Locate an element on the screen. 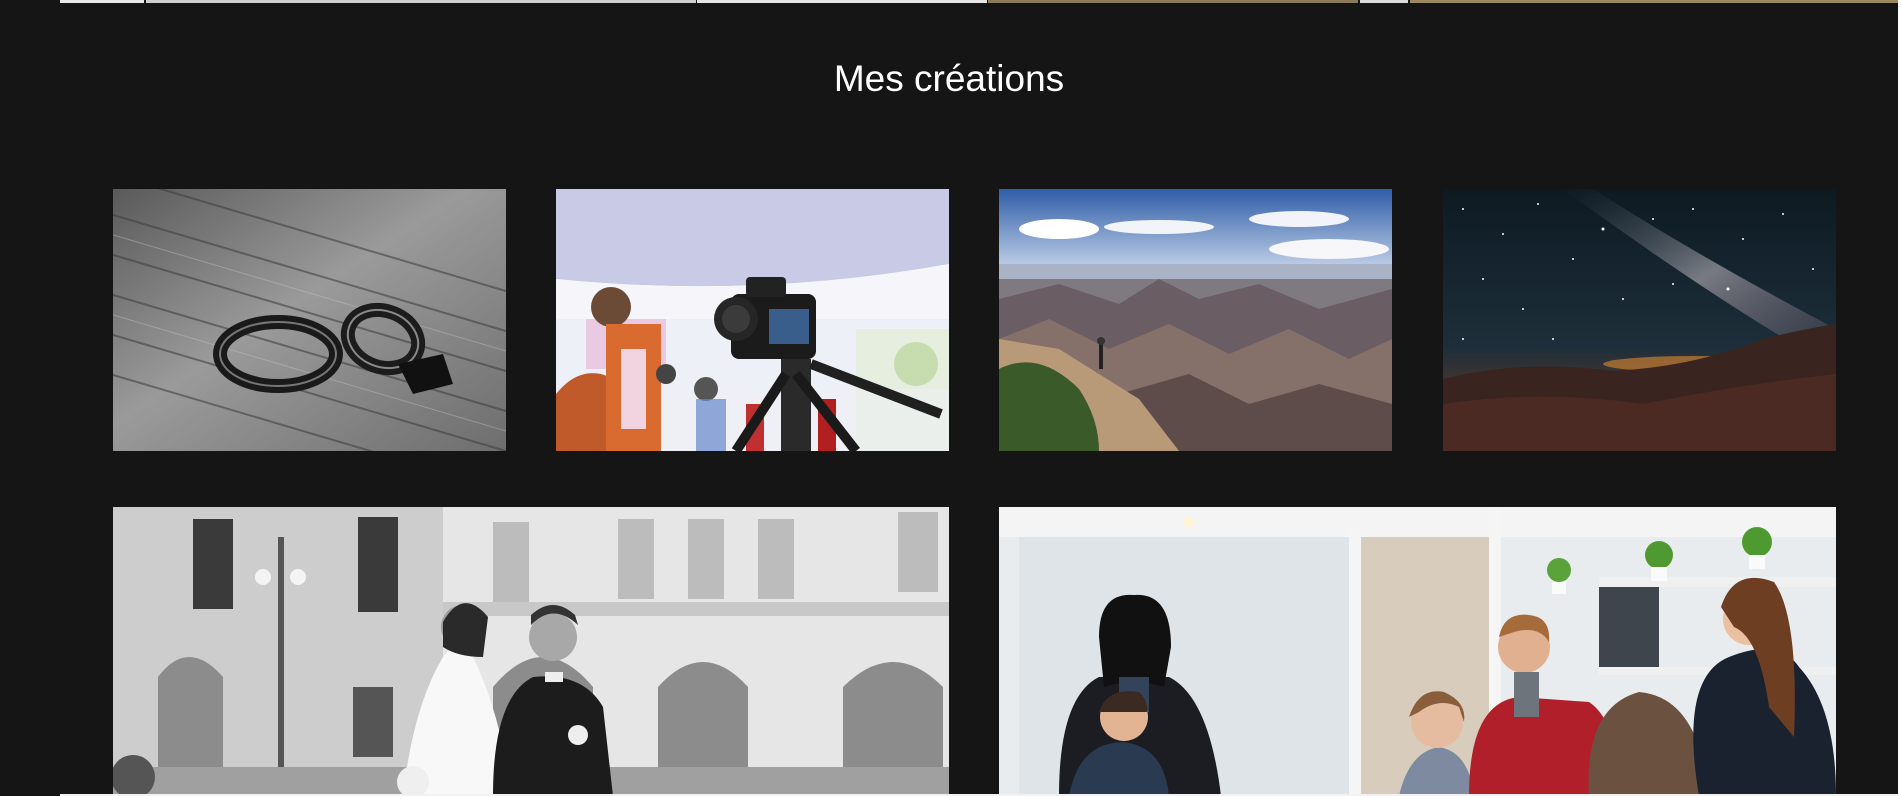 The image size is (1901, 796). gallery-photo-wedding-rings is located at coordinates (309, 320).